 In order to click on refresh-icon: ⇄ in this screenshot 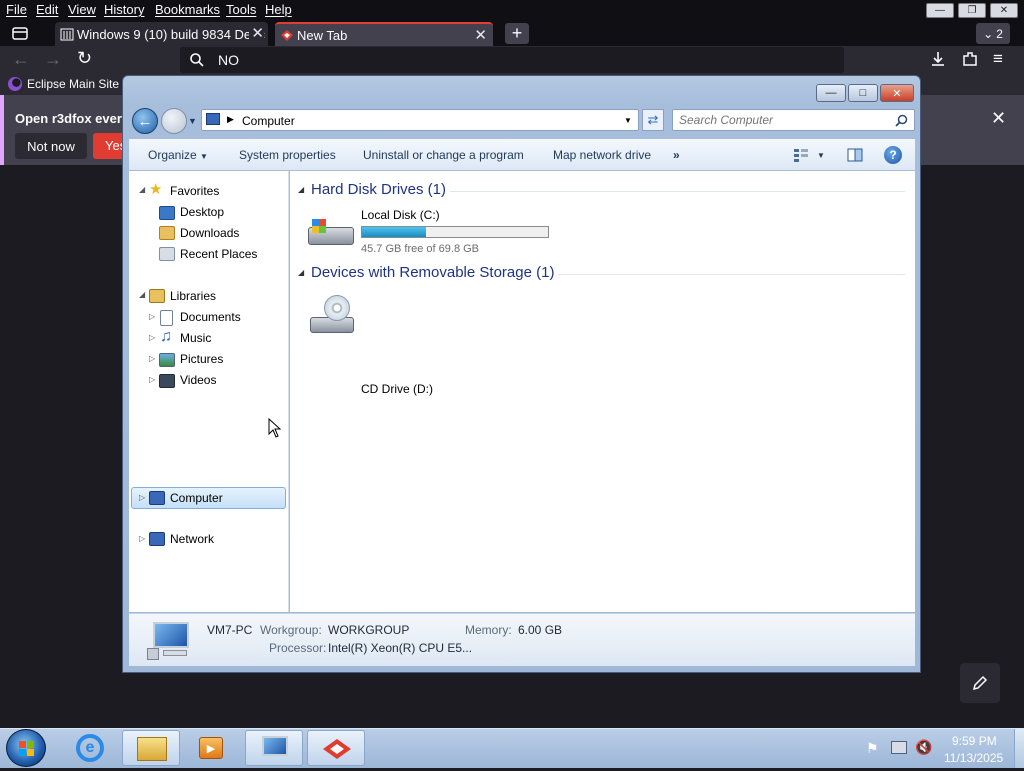, I will do `click(653, 119)`.